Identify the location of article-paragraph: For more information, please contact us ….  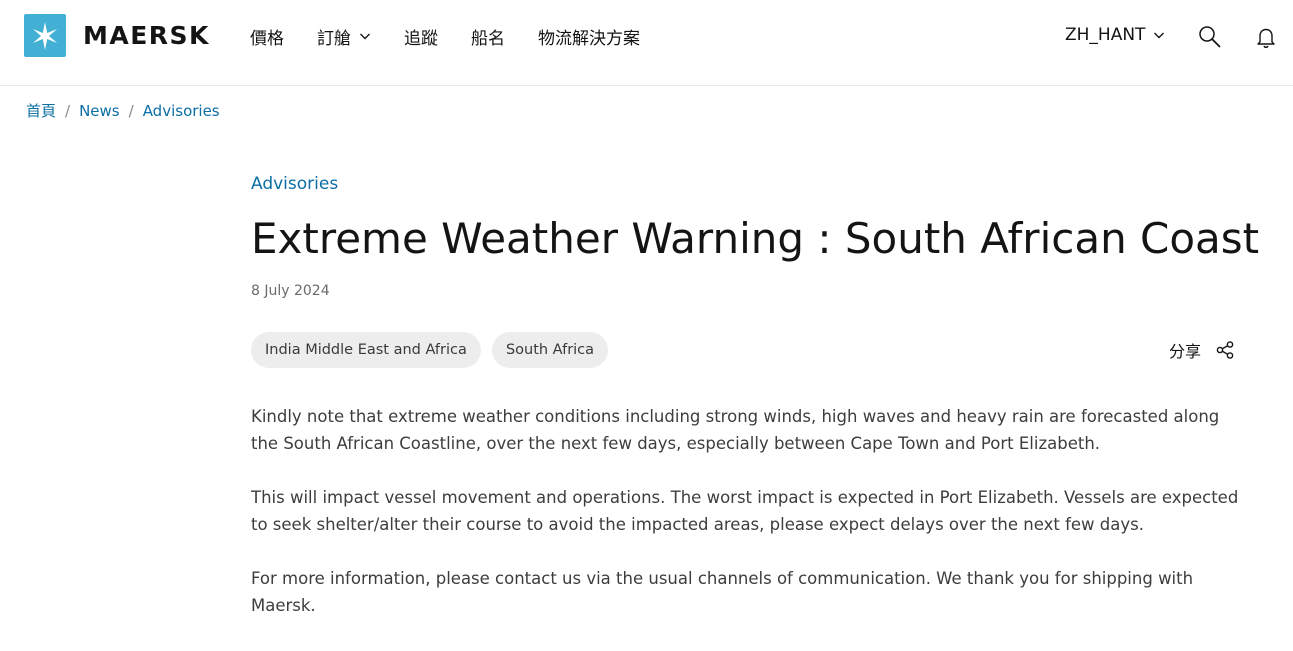
(722, 592).